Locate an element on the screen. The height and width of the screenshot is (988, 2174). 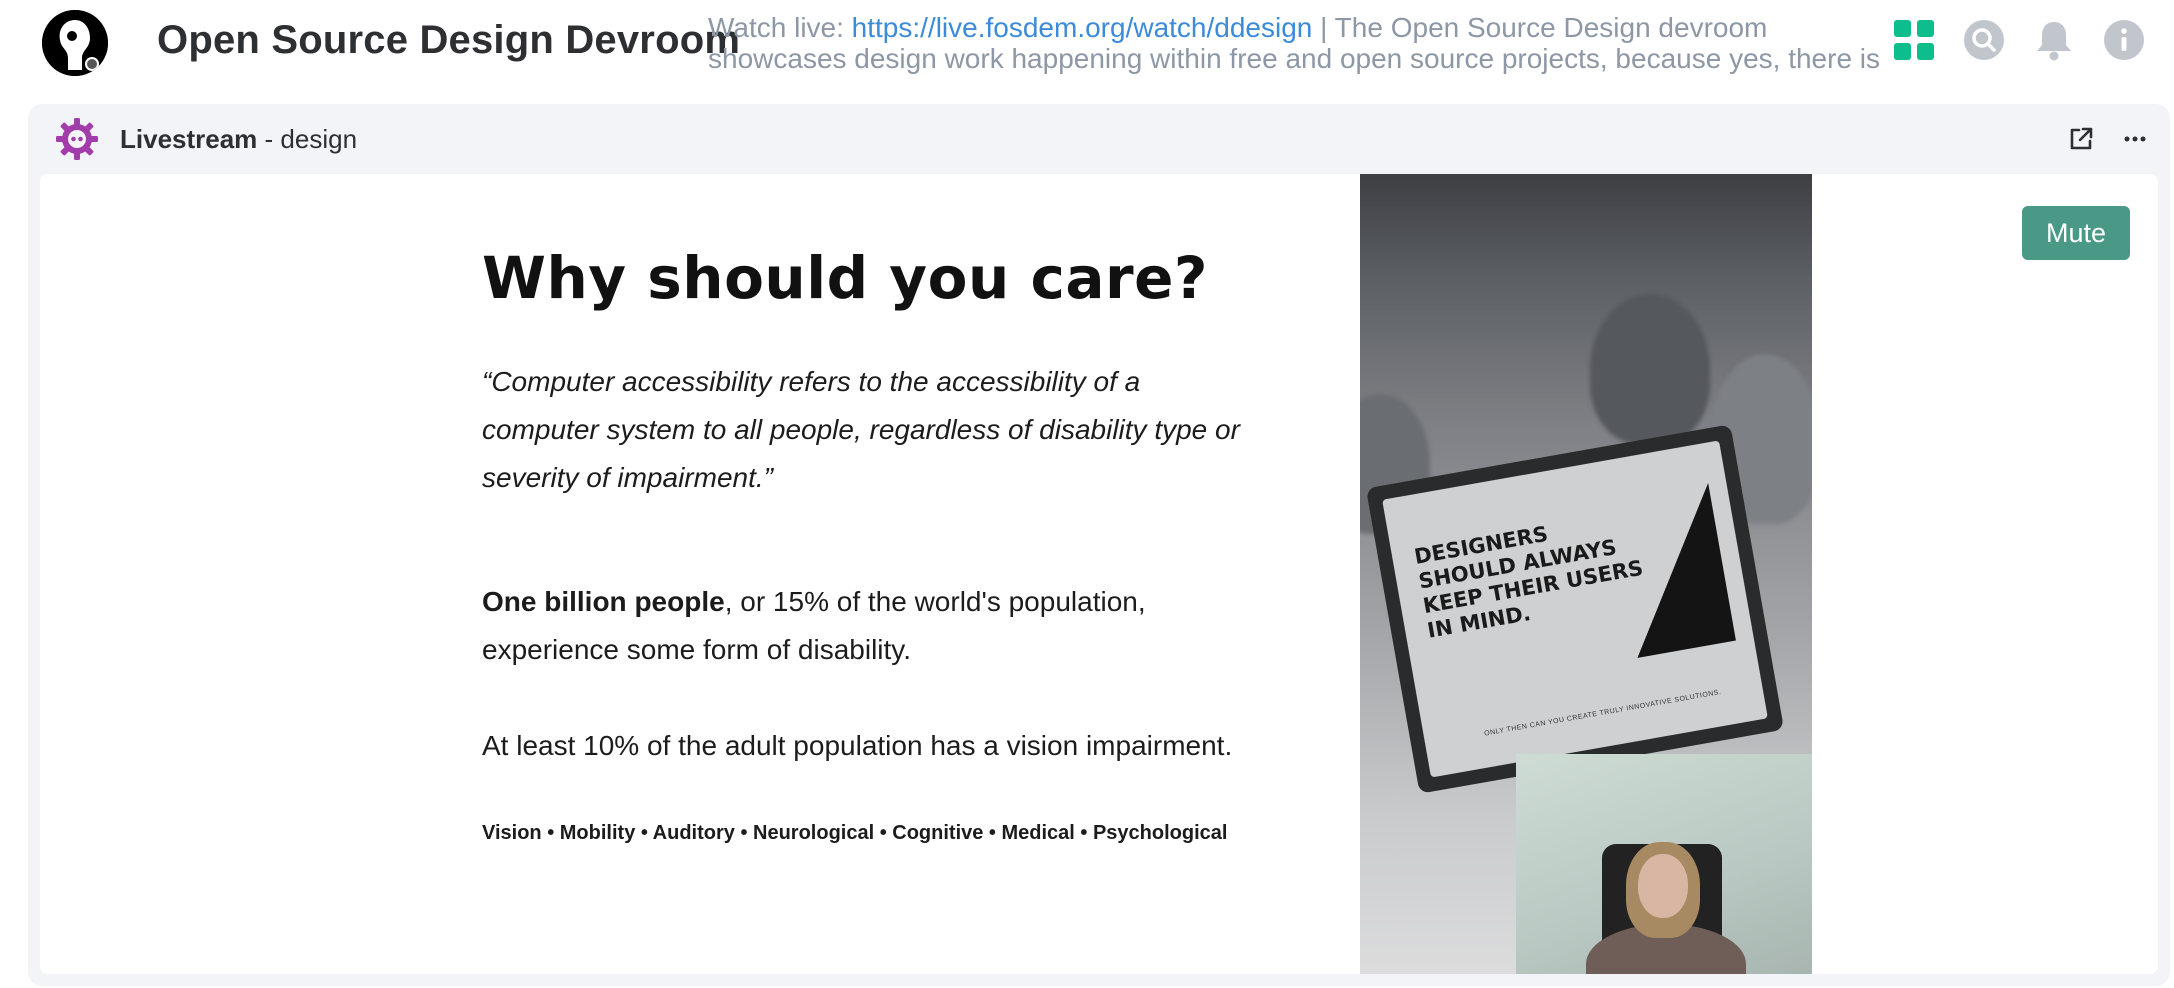
bell-icon is located at coordinates (2054, 40).